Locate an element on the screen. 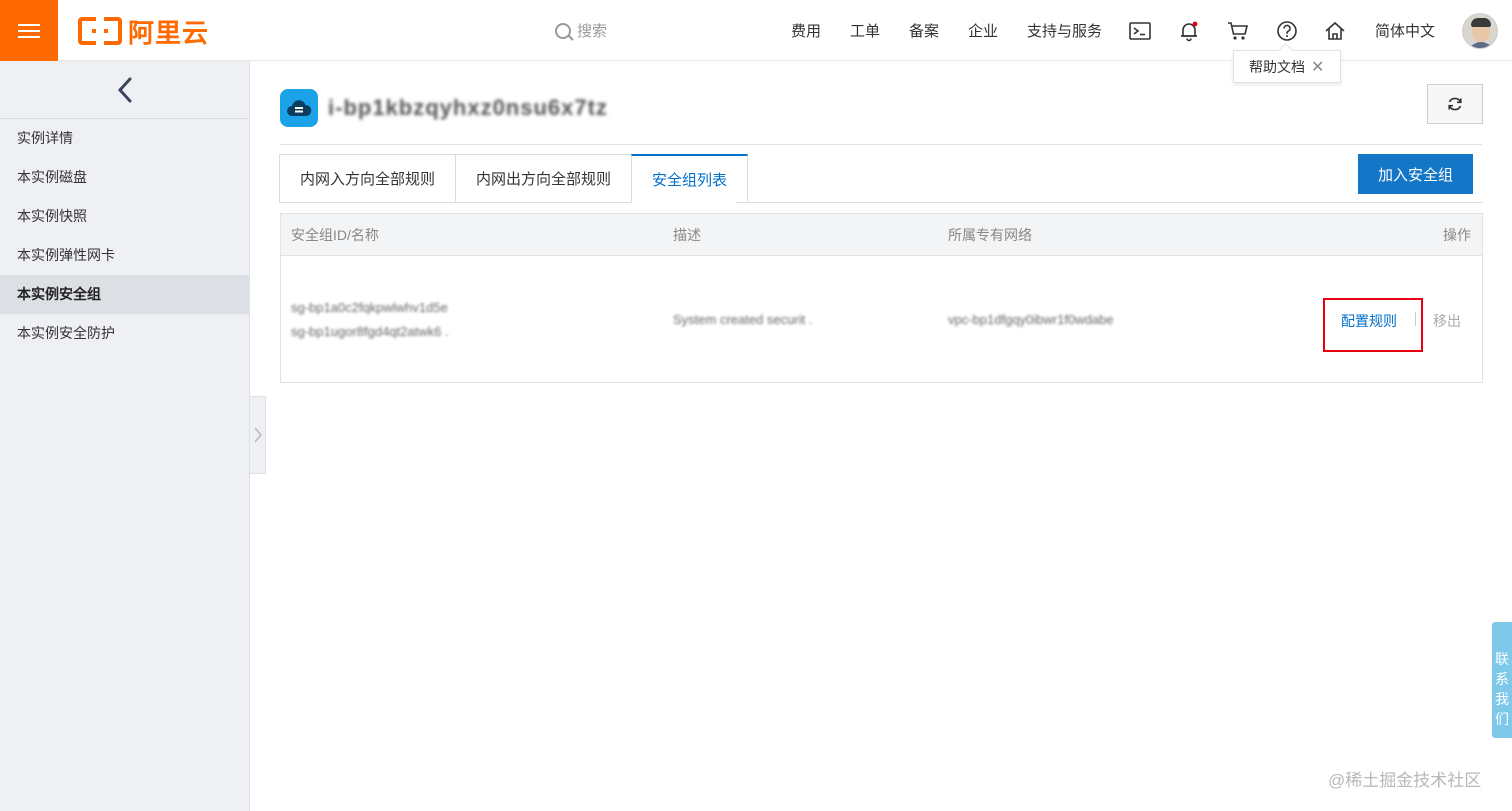 The height and width of the screenshot is (811, 1512). contact-us-button: 联 系 我 们 is located at coordinates (1502, 680).